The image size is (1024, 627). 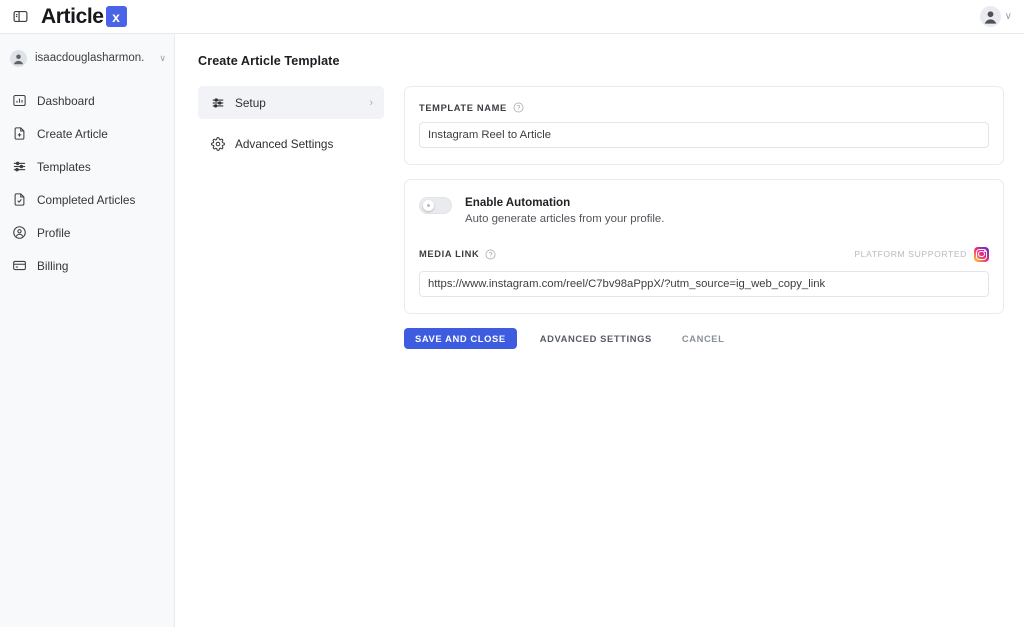 What do you see at coordinates (428, 205) in the screenshot?
I see `toggle-knob` at bounding box center [428, 205].